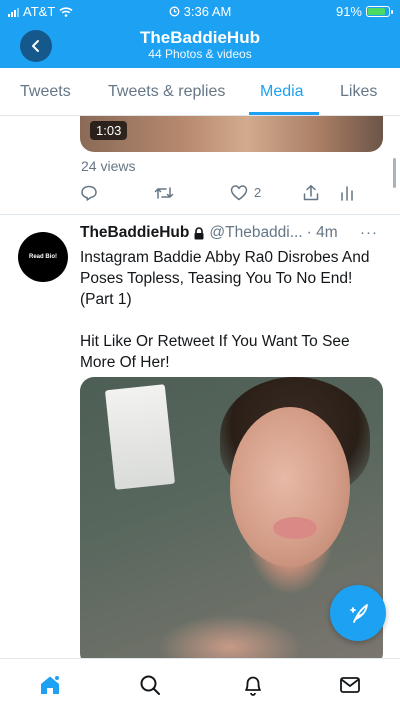 The height and width of the screenshot is (711, 400). I want to click on tab-tweets: Tweets, so click(45, 92).